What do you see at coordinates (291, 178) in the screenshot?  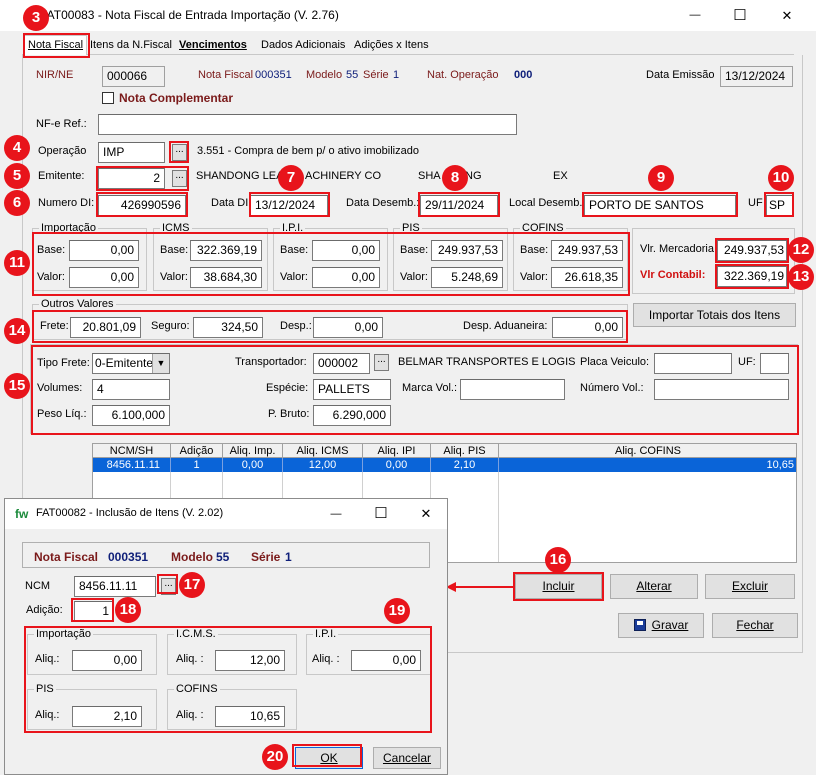 I see `step-badge-7: 7` at bounding box center [291, 178].